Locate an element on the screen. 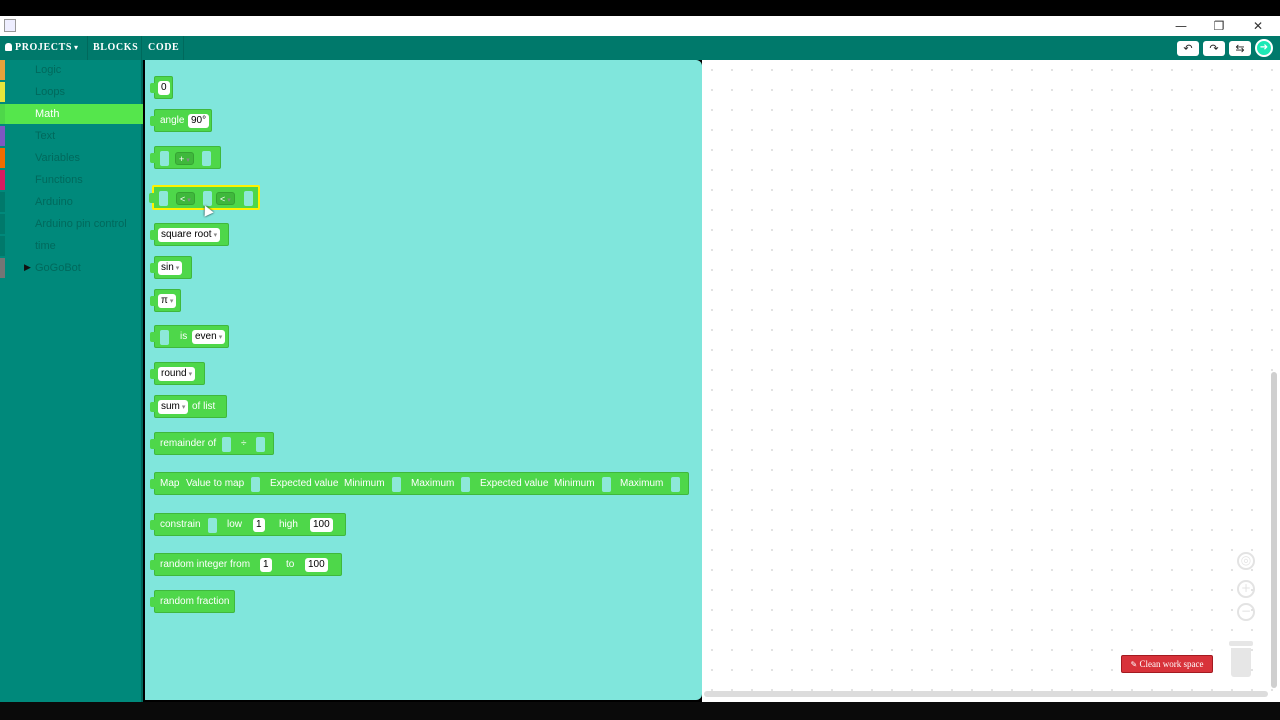  round-dropdown: round ▾ is located at coordinates (177, 374).